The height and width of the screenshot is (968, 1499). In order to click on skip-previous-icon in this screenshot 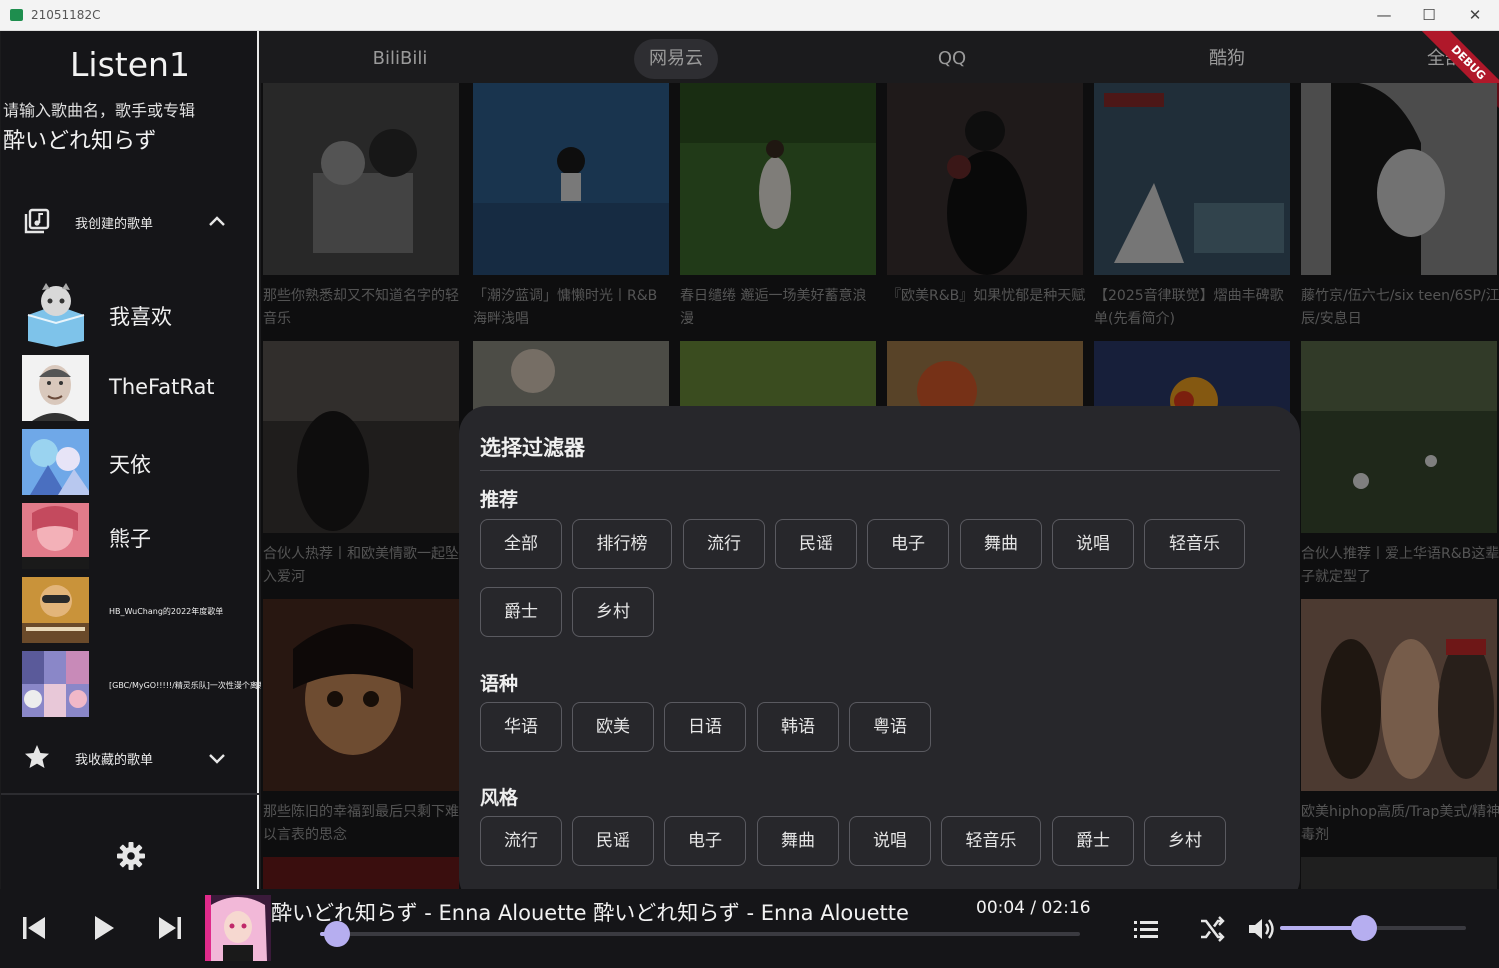, I will do `click(34, 928)`.